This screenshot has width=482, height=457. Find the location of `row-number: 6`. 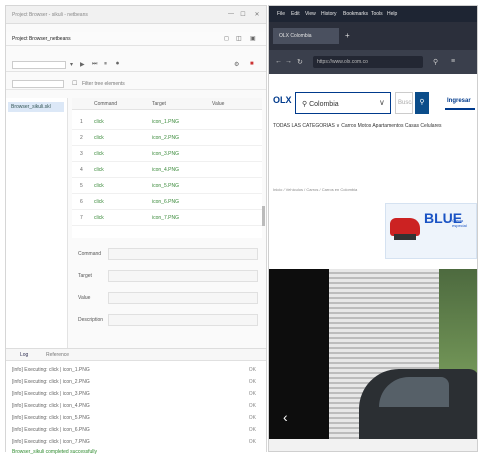

row-number: 6 is located at coordinates (81, 202).